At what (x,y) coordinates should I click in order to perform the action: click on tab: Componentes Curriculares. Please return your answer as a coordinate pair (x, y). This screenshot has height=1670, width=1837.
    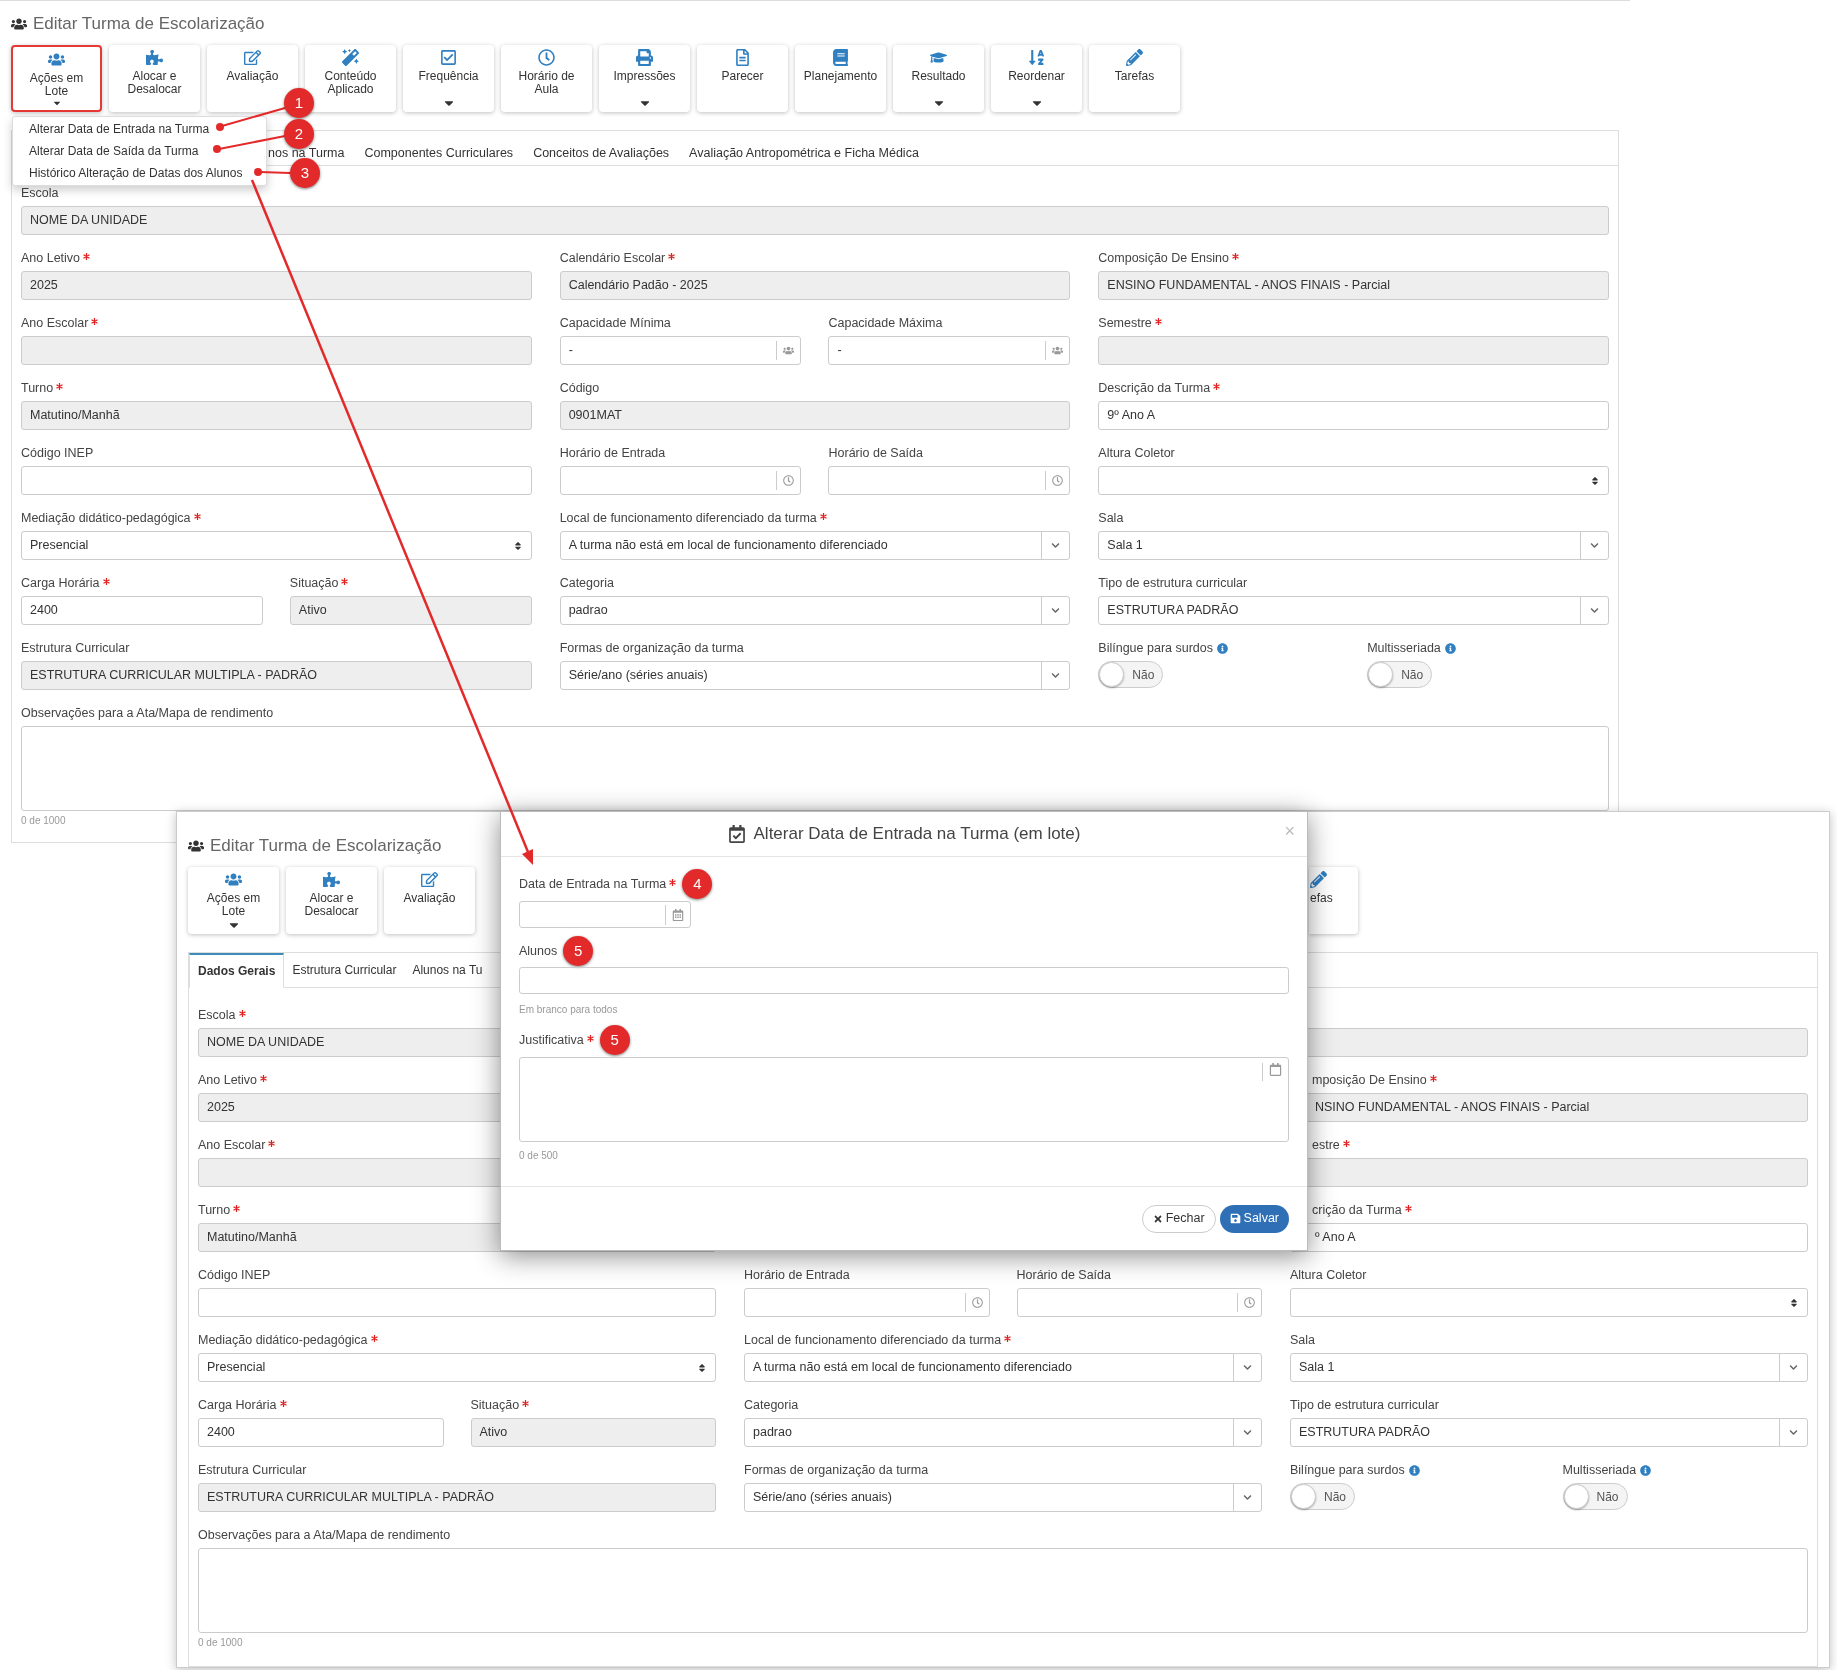
    Looking at the image, I should click on (439, 147).